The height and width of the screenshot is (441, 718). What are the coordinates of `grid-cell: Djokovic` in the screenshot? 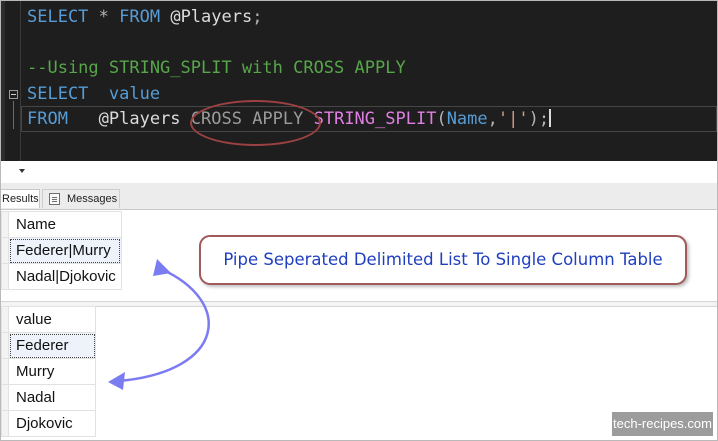 It's located at (52, 423).